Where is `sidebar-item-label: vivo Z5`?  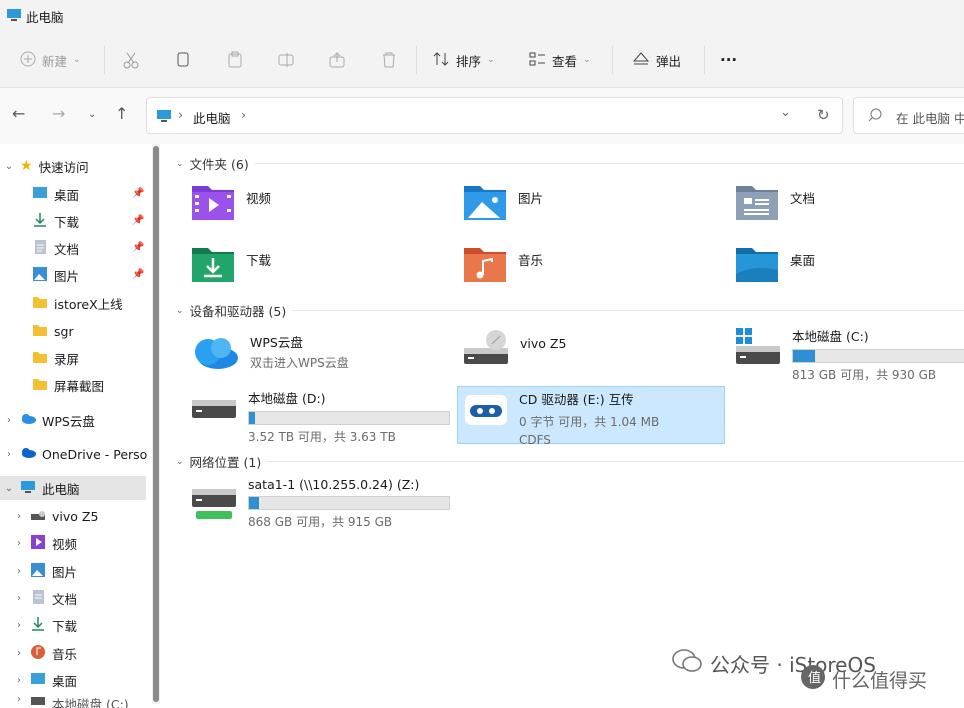
sidebar-item-label: vivo Z5 is located at coordinates (75, 516).